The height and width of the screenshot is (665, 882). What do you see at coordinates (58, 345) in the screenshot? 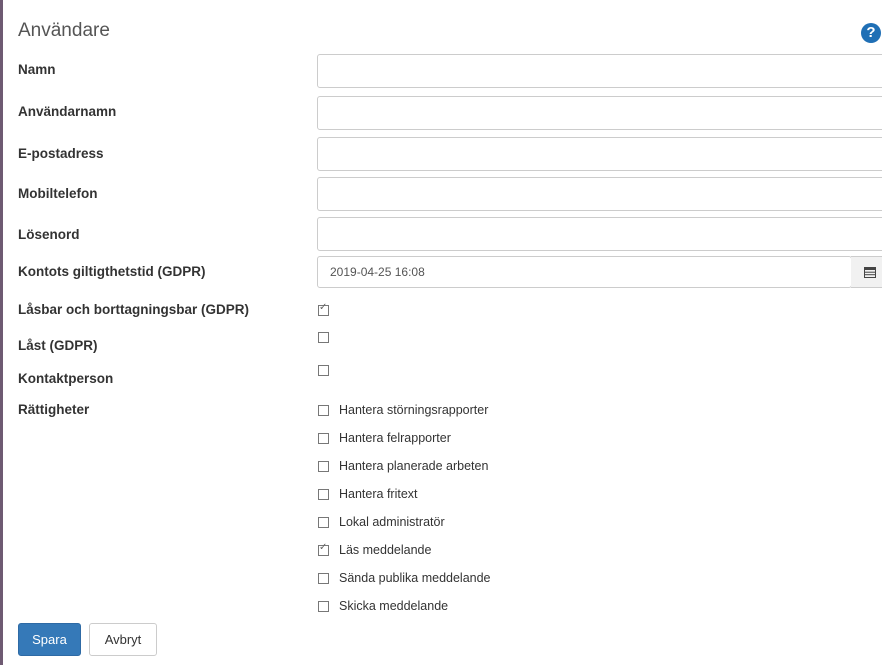
I see `locked-label: Låst (GDPR)` at bounding box center [58, 345].